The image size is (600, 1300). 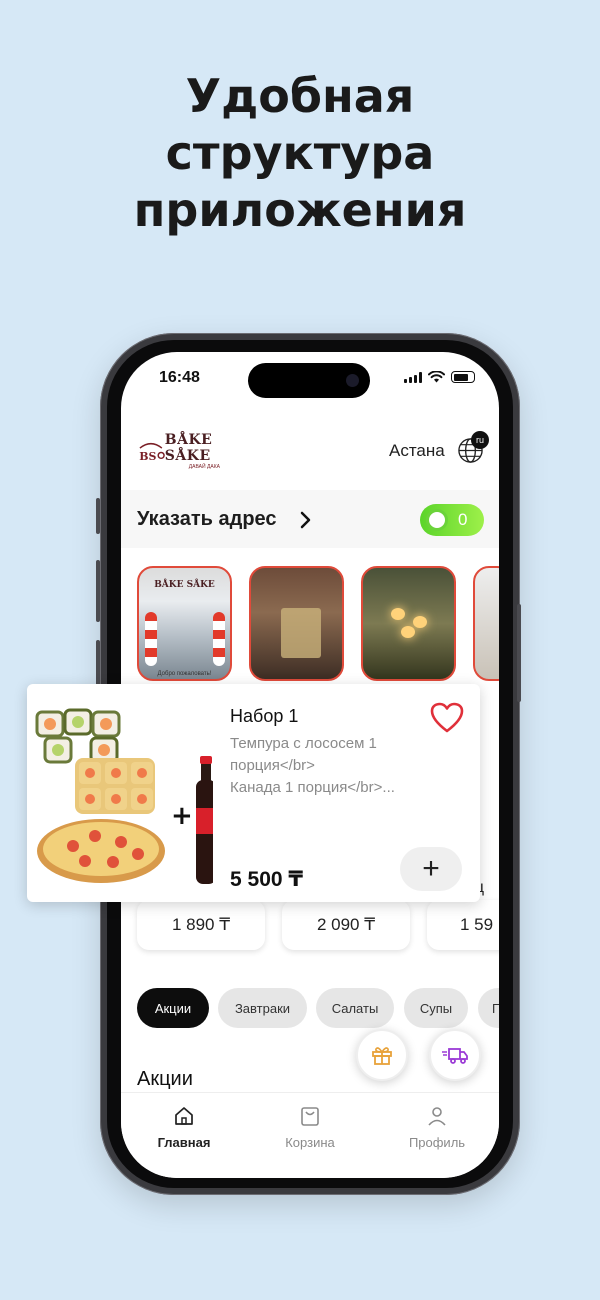 What do you see at coordinates (310, 1116) in the screenshot?
I see `shopping-bag-icon` at bounding box center [310, 1116].